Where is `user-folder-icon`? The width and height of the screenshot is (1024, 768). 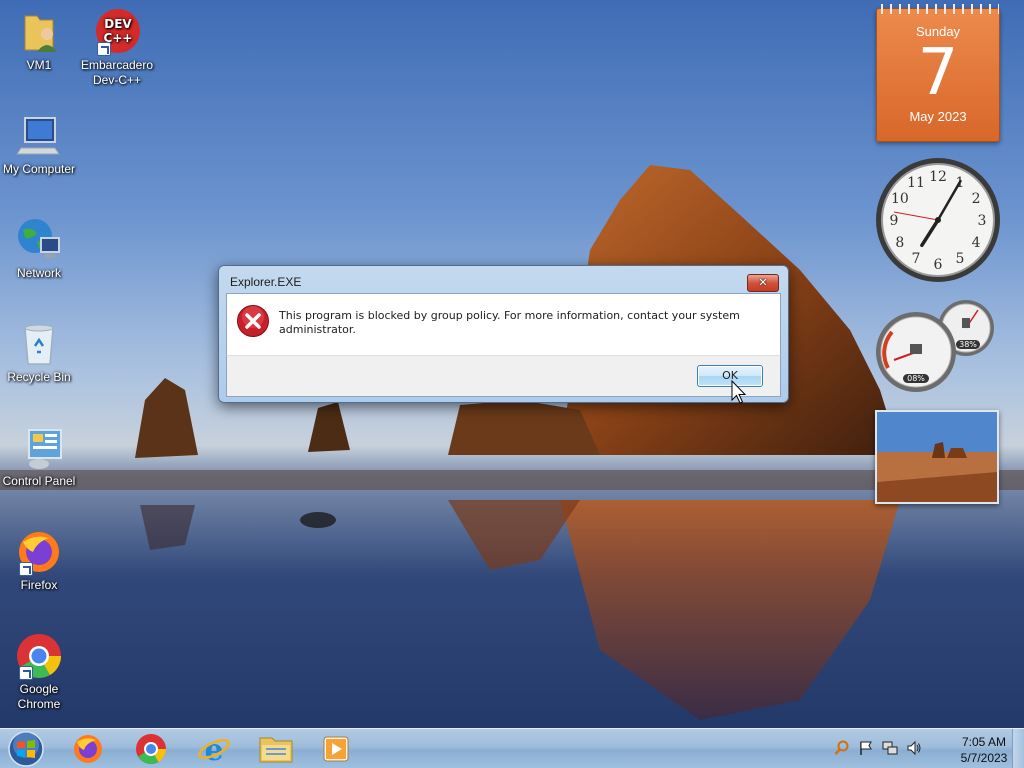 user-folder-icon is located at coordinates (39, 32).